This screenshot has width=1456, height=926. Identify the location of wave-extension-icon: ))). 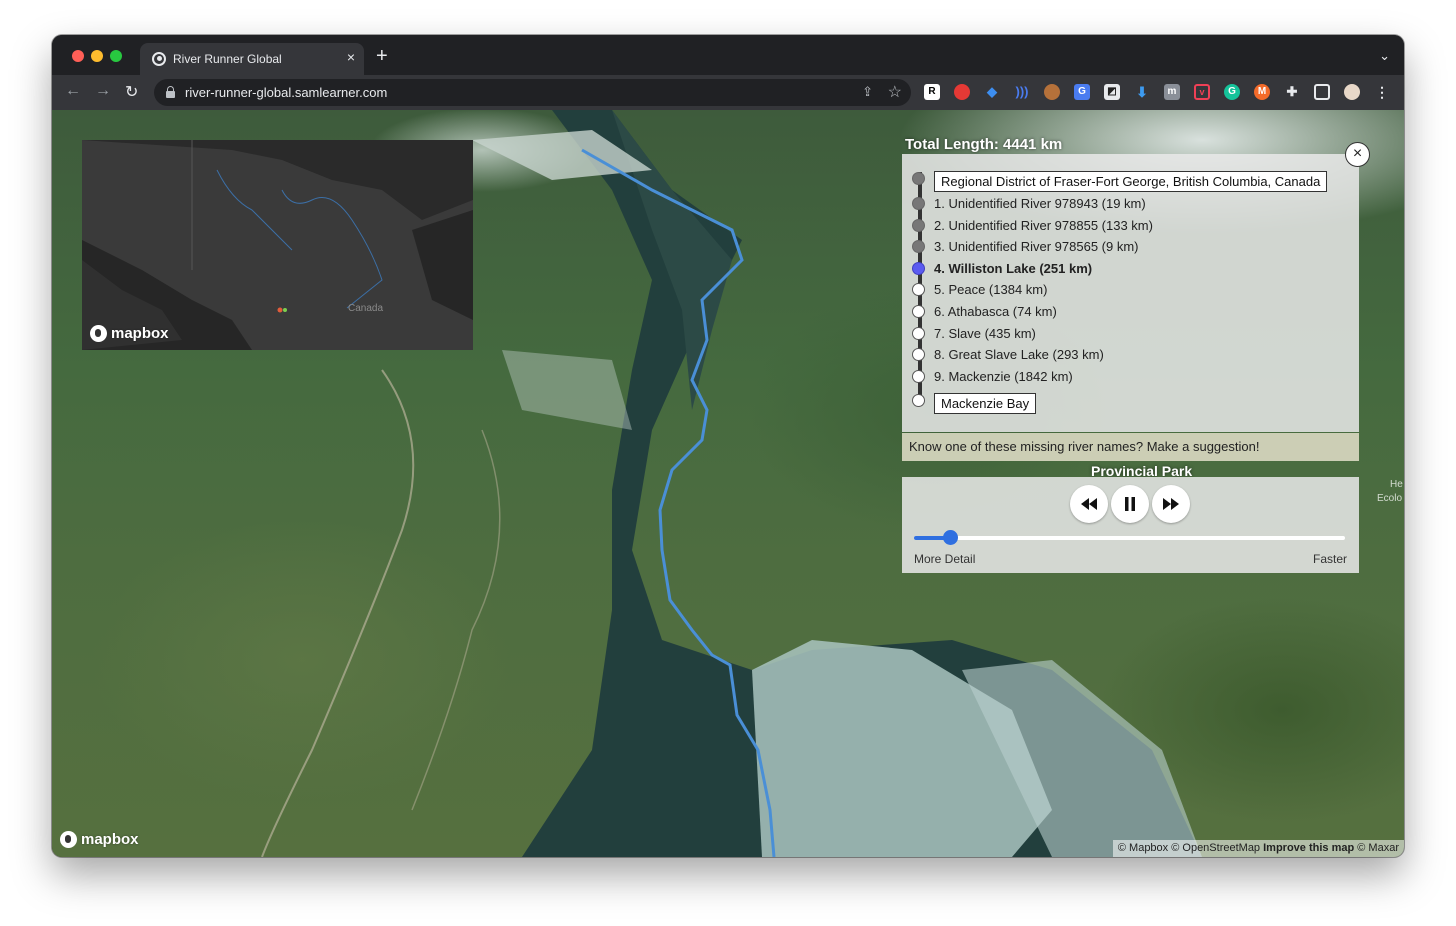
(1022, 92).